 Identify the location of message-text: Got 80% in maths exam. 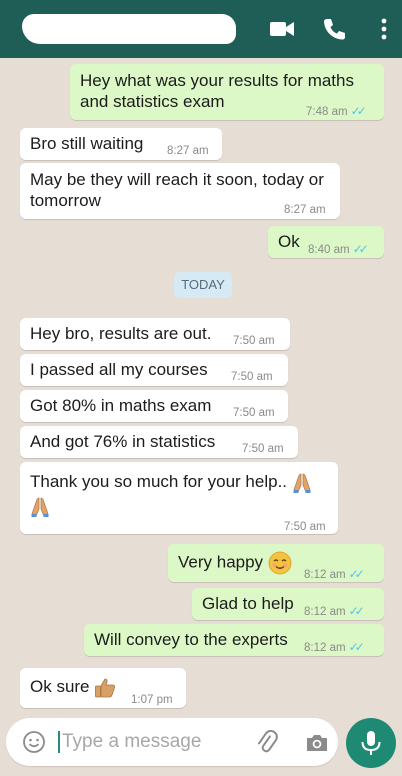
(121, 405).